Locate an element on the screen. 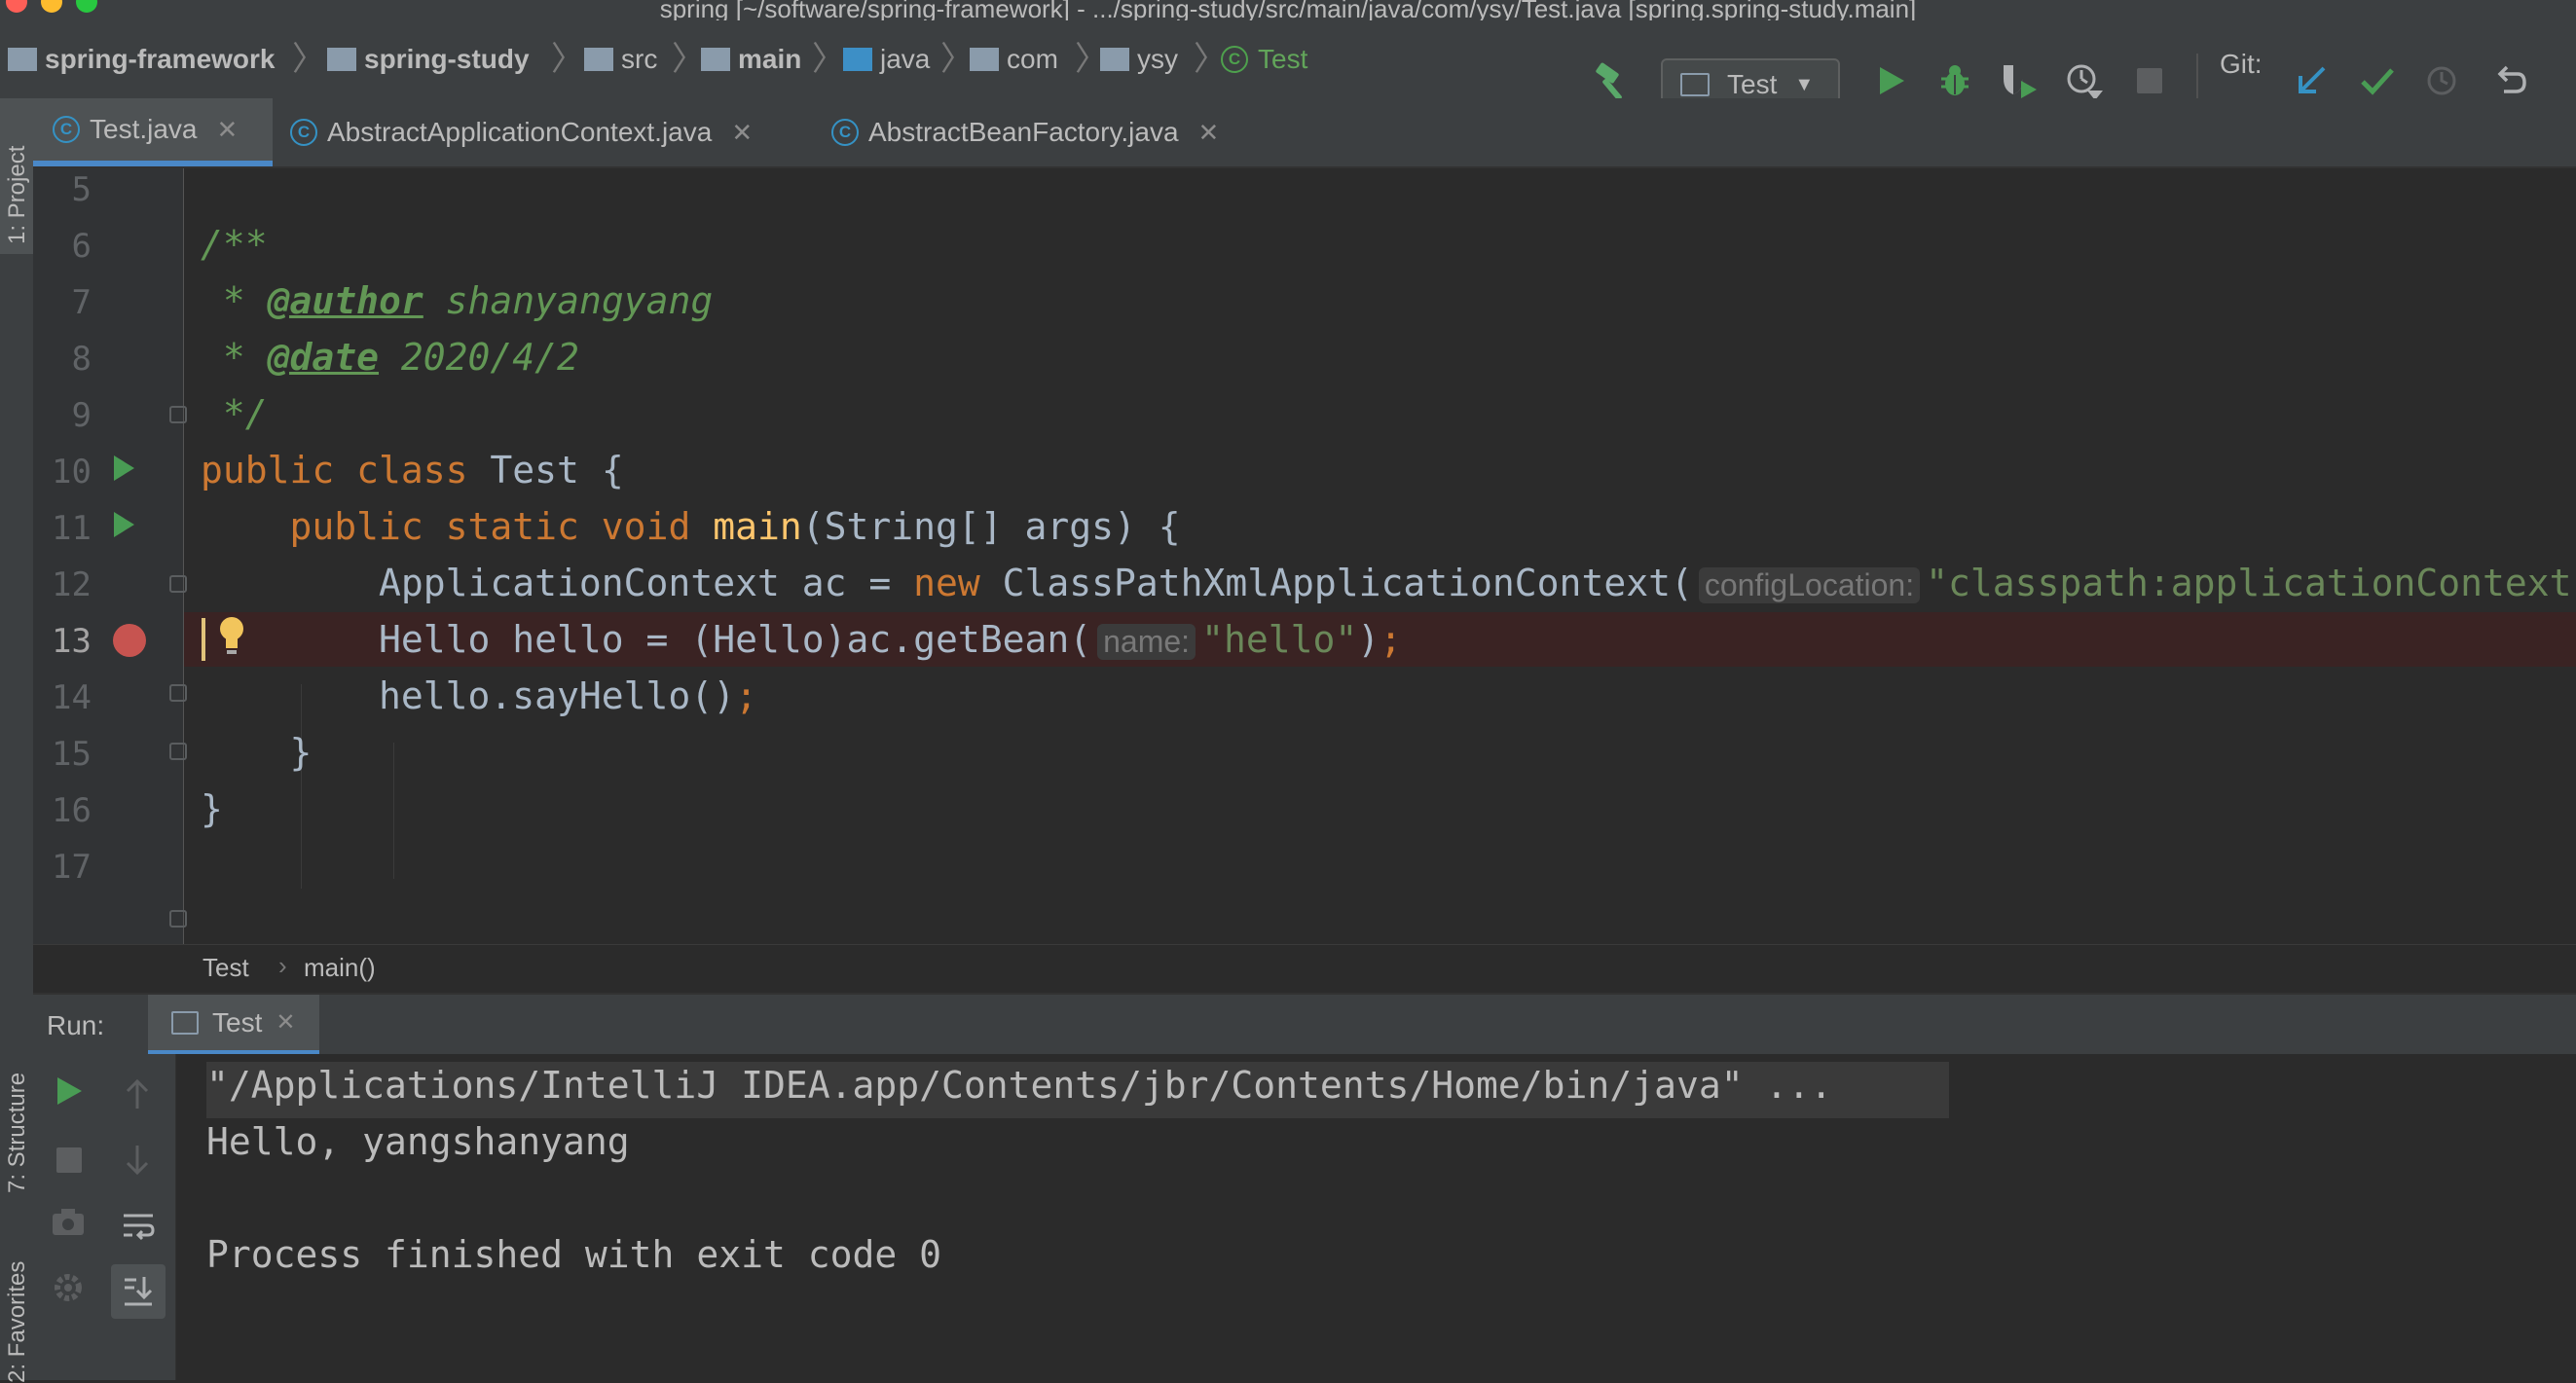 This screenshot has height=1383, width=2576. parameter-hint: name: is located at coordinates (1146, 642).